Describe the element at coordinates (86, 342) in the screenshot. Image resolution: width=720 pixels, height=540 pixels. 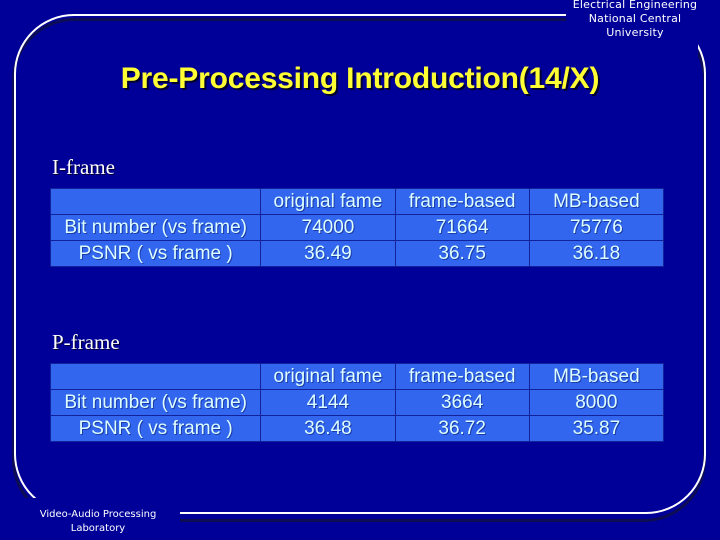
I see `section-label-pframe: P-frame` at that location.